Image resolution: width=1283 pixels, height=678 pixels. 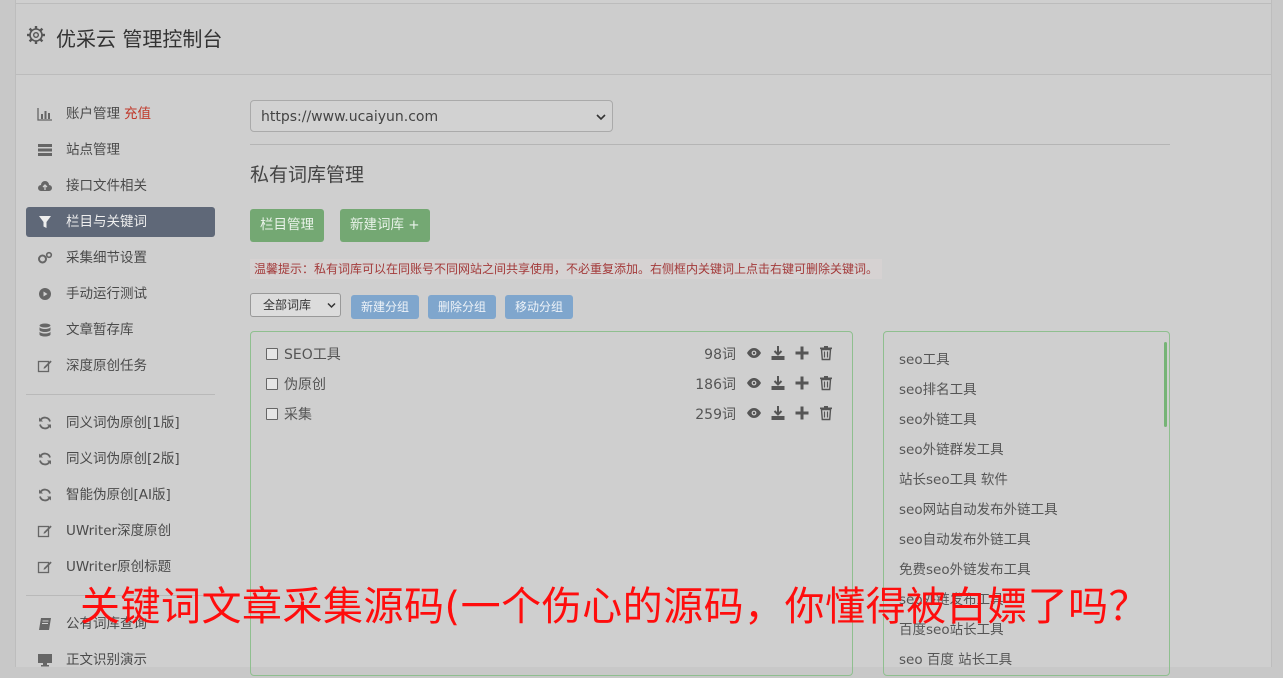 I want to click on gear-icon, so click(x=36, y=35).